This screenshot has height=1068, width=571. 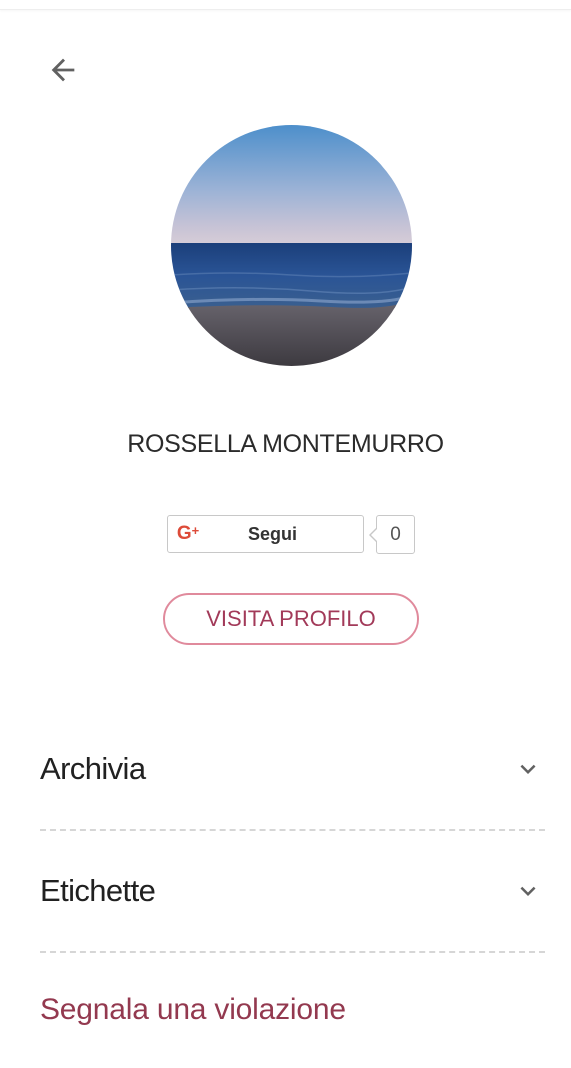 What do you see at coordinates (291, 619) in the screenshot?
I see `visit-profile-button: VISITA PROFILO` at bounding box center [291, 619].